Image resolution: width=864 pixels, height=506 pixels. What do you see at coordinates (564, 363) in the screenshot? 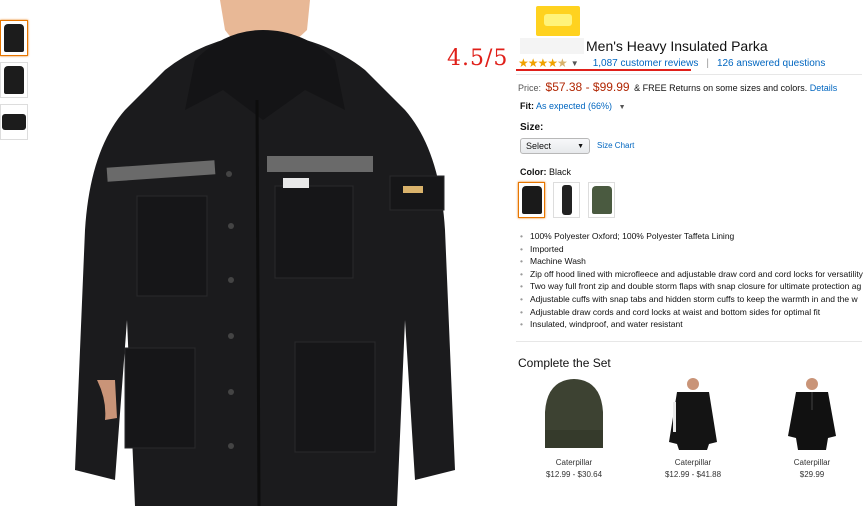
I see `complete-set-title: Complete the Set` at bounding box center [564, 363].